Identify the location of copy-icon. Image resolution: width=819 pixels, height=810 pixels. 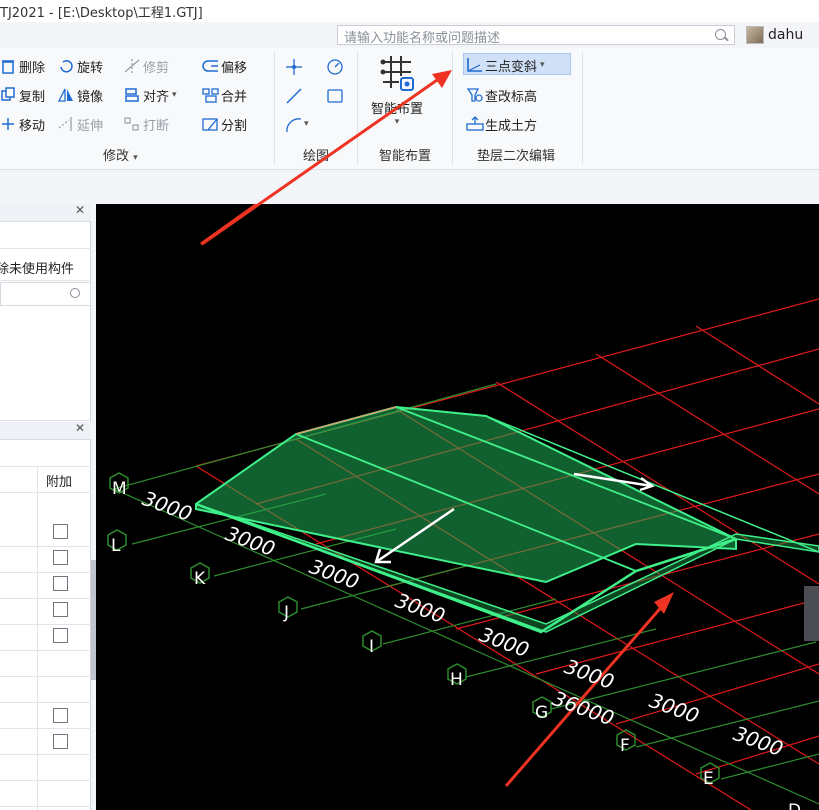
(8, 95).